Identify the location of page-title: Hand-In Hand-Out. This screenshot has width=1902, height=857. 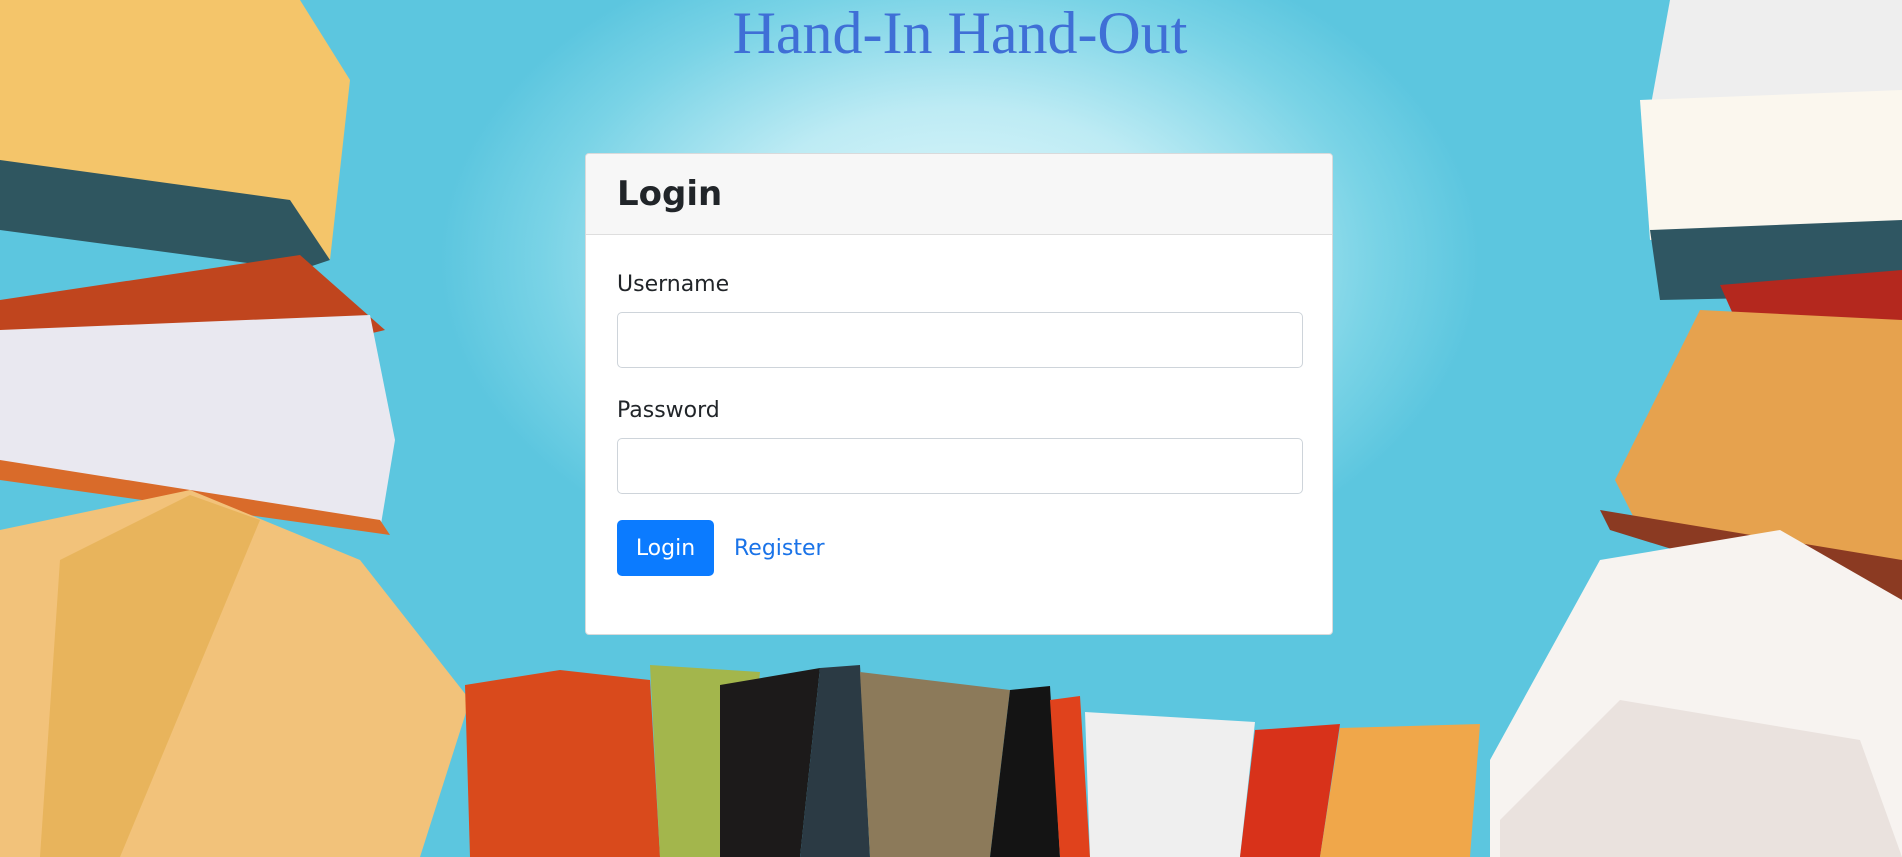
(960, 33).